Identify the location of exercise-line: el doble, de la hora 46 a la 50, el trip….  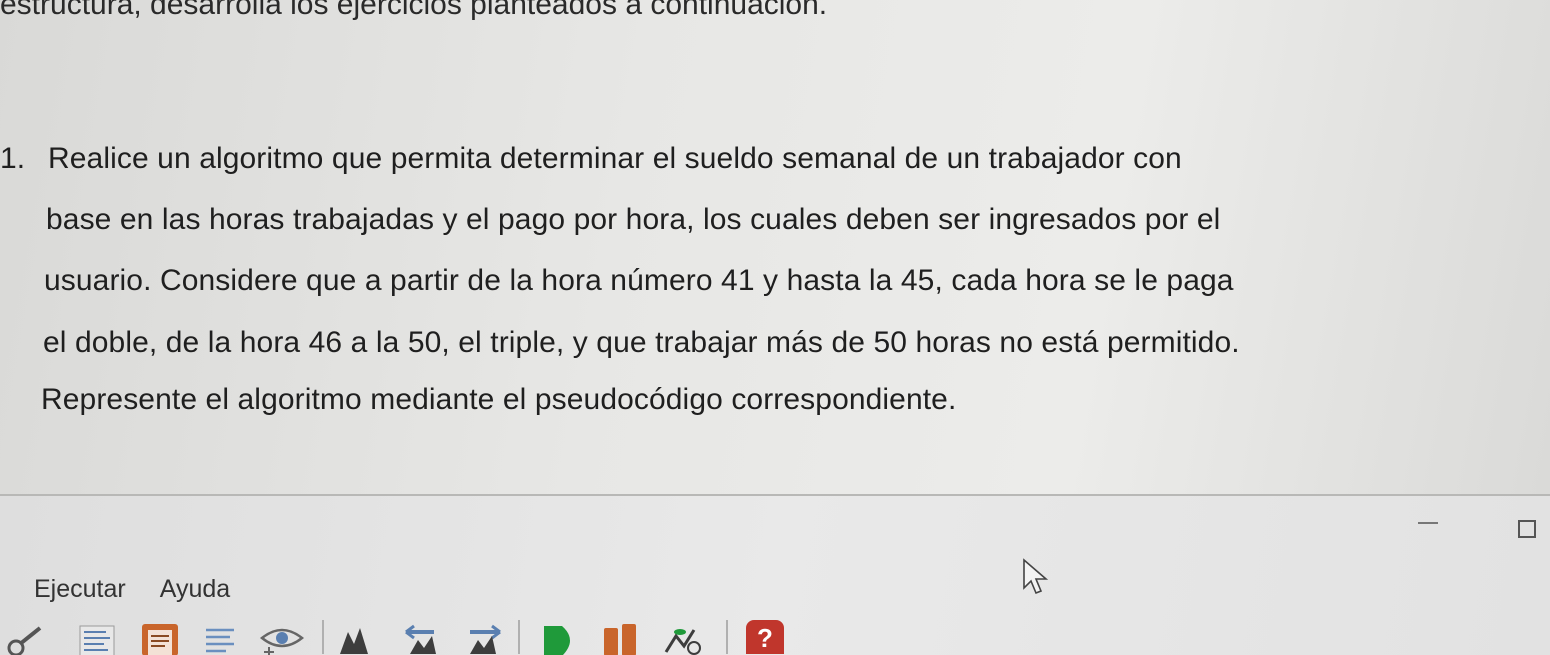
(641, 342).